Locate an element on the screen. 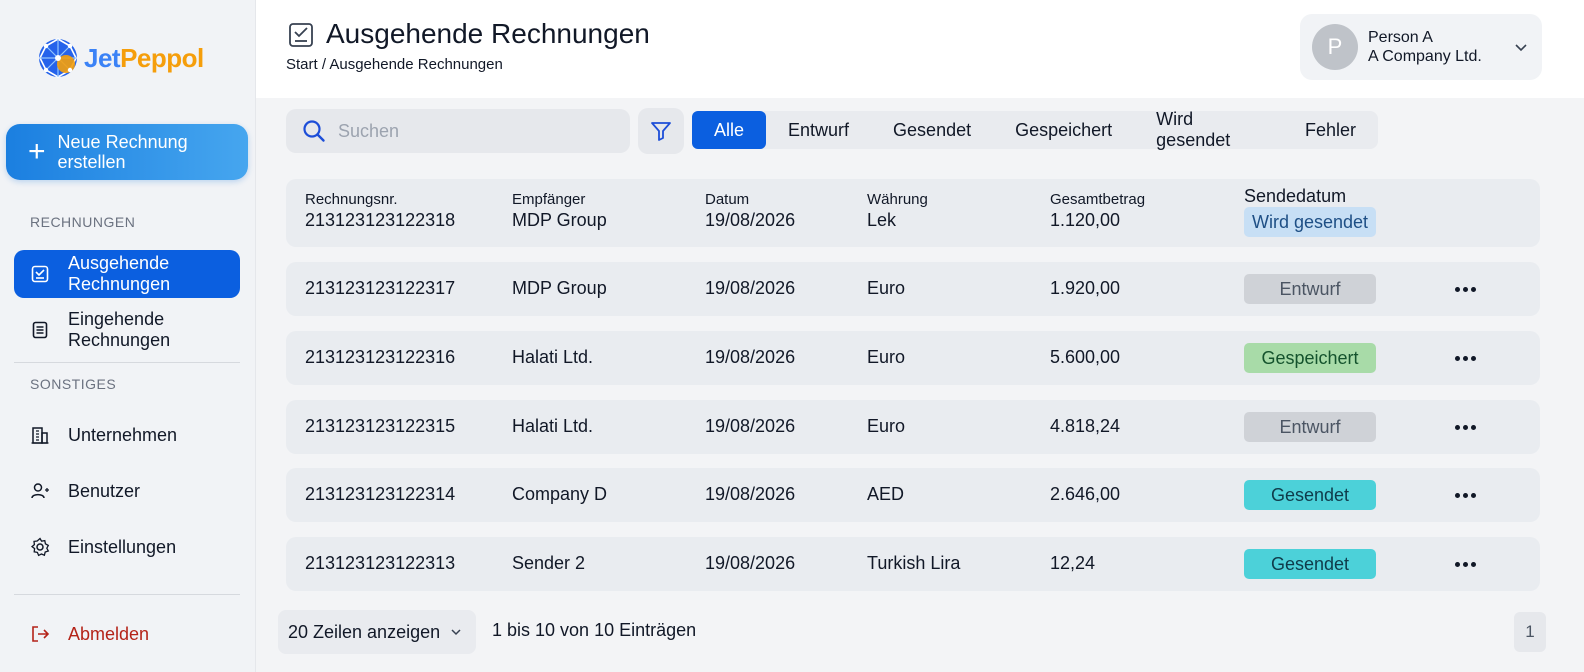 Image resolution: width=1584 pixels, height=672 pixels. brand-logo: JetPeppol is located at coordinates (120, 58).